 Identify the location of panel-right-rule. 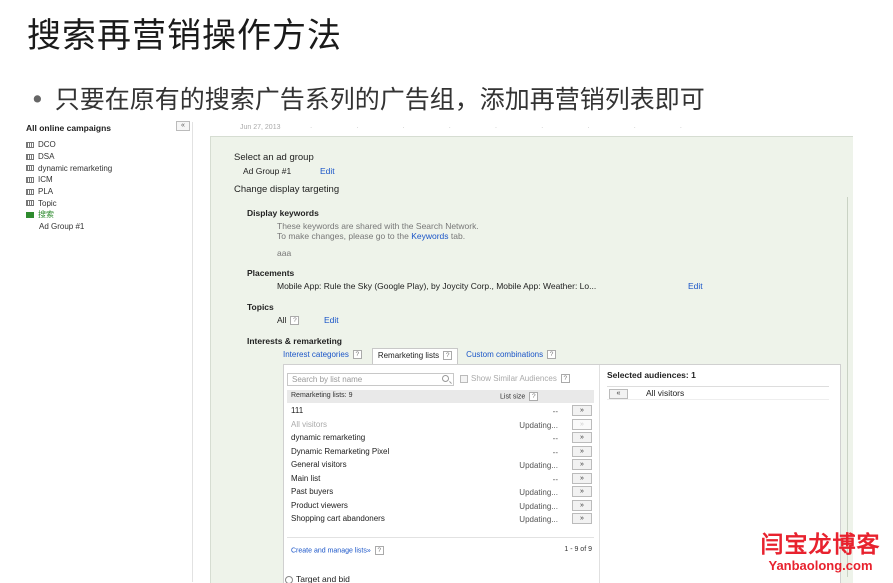
(847, 387).